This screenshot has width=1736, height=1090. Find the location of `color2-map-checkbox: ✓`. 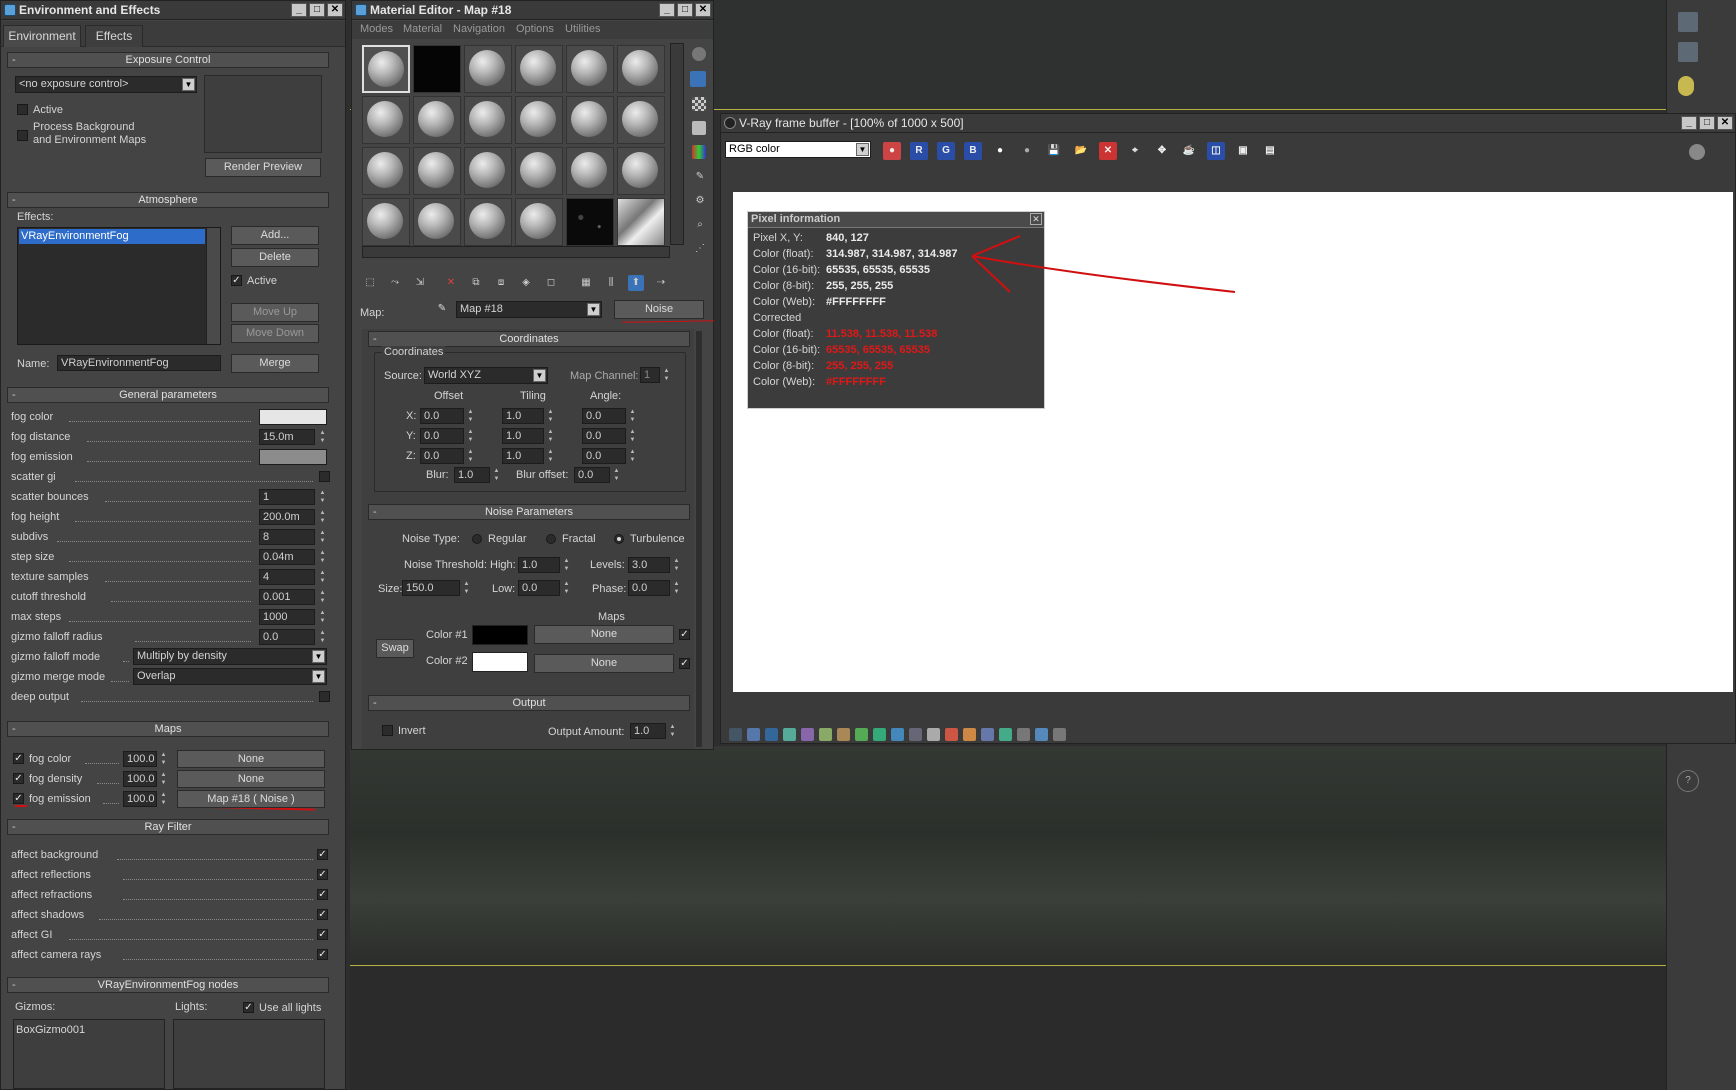

color2-map-checkbox: ✓ is located at coordinates (684, 663).